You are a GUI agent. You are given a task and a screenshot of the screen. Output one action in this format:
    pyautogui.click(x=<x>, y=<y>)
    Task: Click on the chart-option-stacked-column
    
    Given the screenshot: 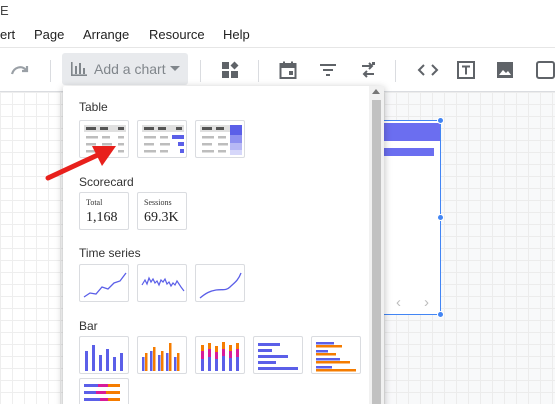 What is the action you would take?
    pyautogui.click(x=220, y=355)
    